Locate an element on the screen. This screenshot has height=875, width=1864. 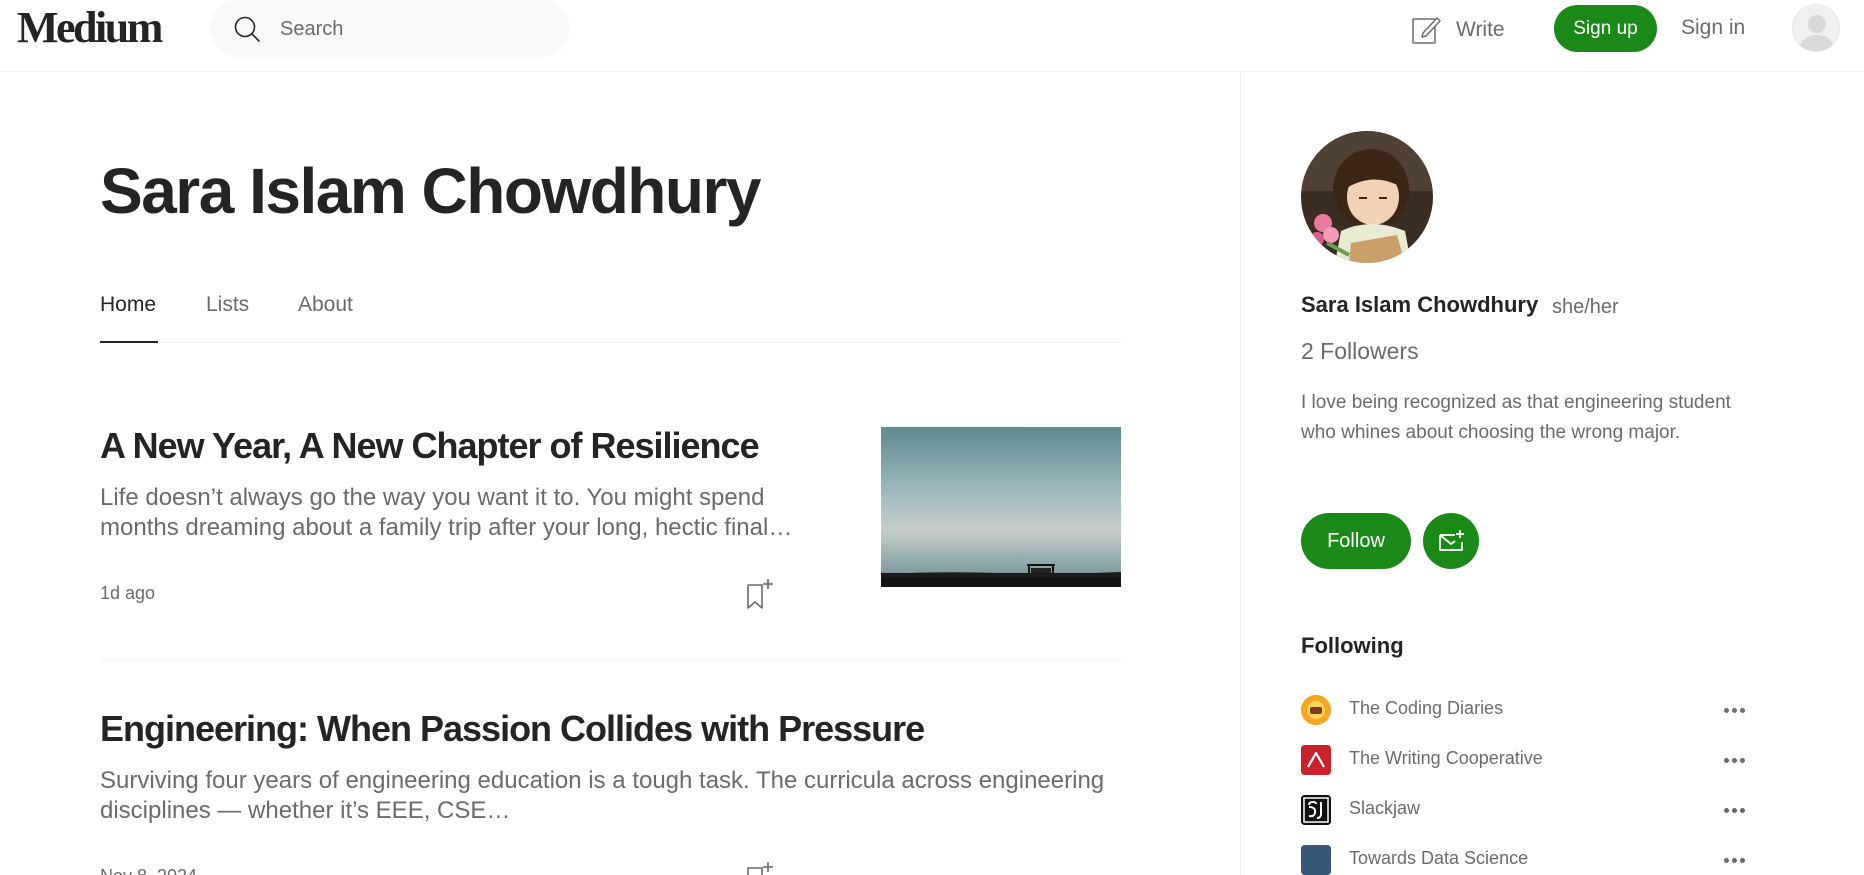
page-title: Sara Islam Chowdhury is located at coordinates (430, 191).